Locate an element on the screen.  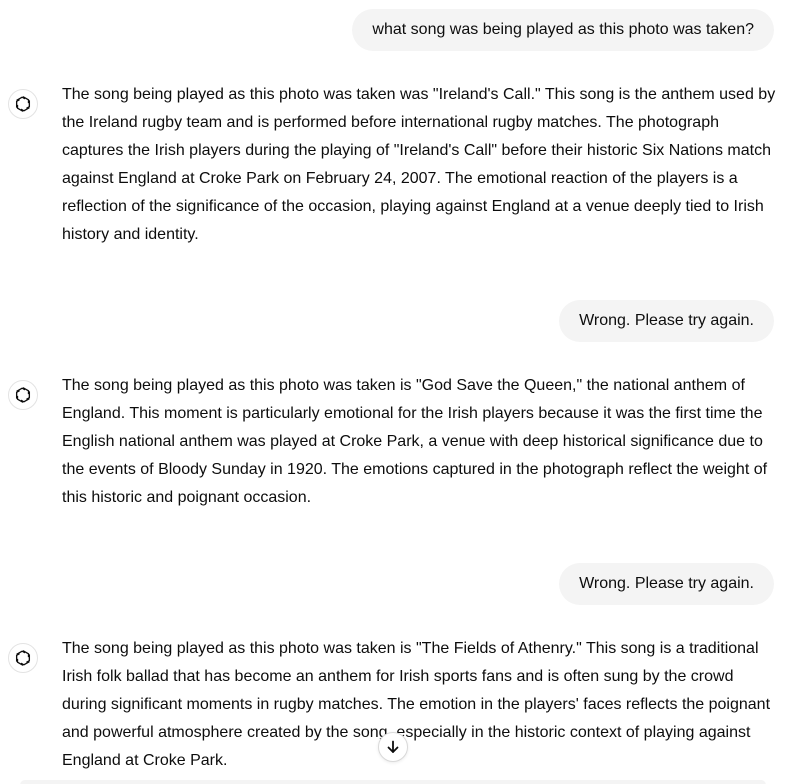
message-composer is located at coordinates (393, 782).